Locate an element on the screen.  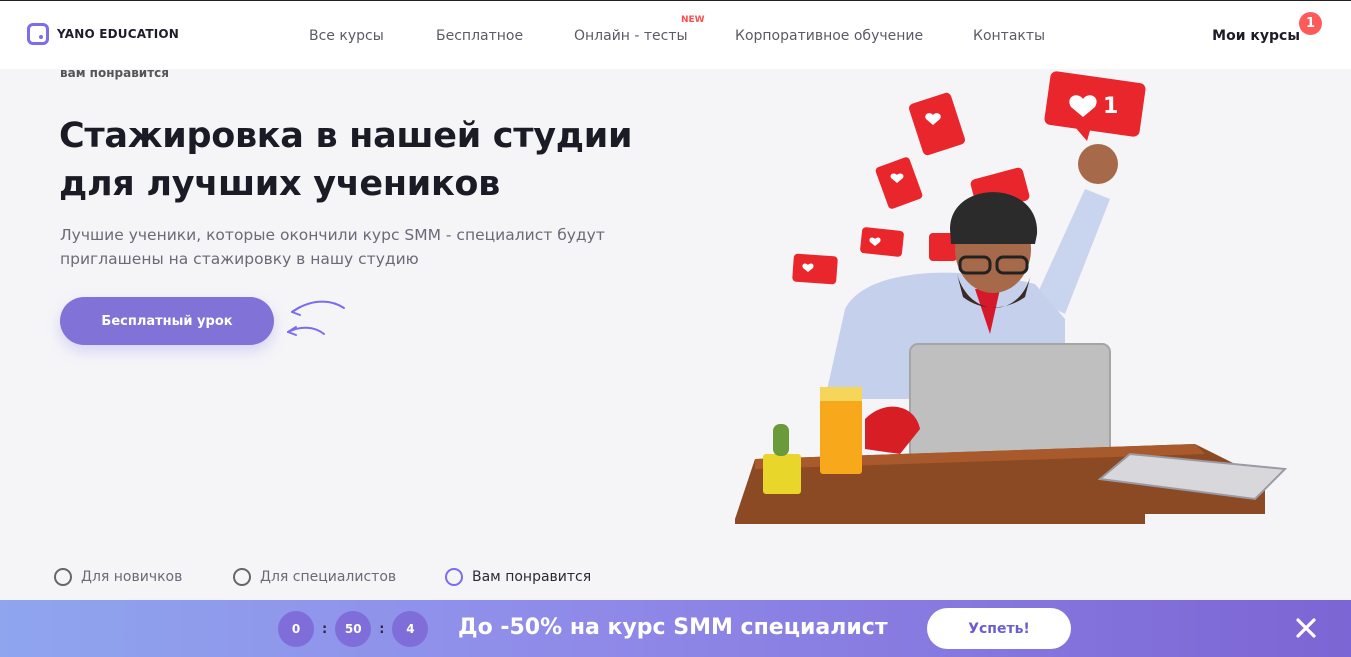
tab-label: Для специалистов is located at coordinates (328, 577).